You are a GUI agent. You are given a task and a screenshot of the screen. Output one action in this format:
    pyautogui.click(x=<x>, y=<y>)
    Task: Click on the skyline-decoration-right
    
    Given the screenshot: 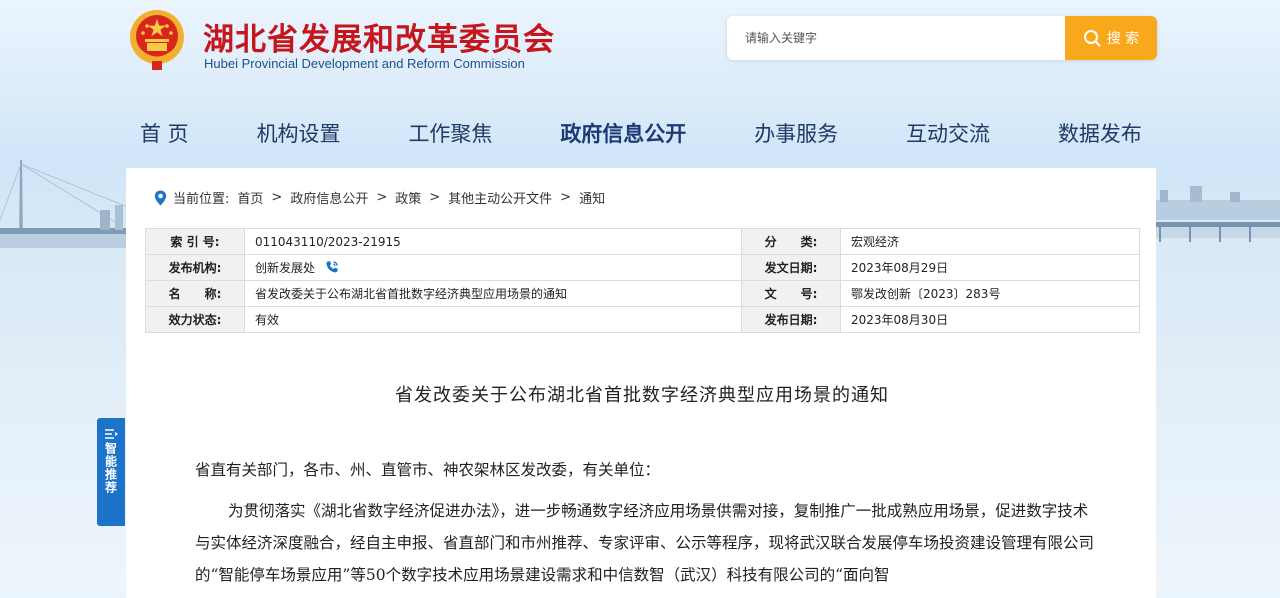 What is the action you would take?
    pyautogui.click(x=1215, y=214)
    